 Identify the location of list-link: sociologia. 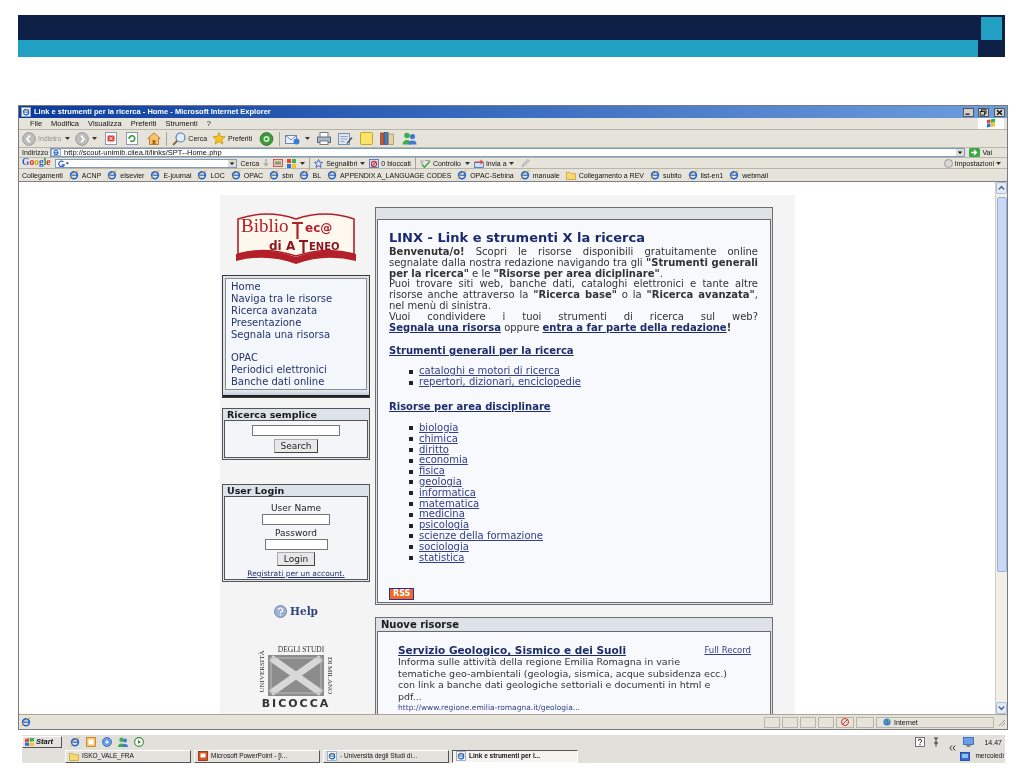
(444, 547).